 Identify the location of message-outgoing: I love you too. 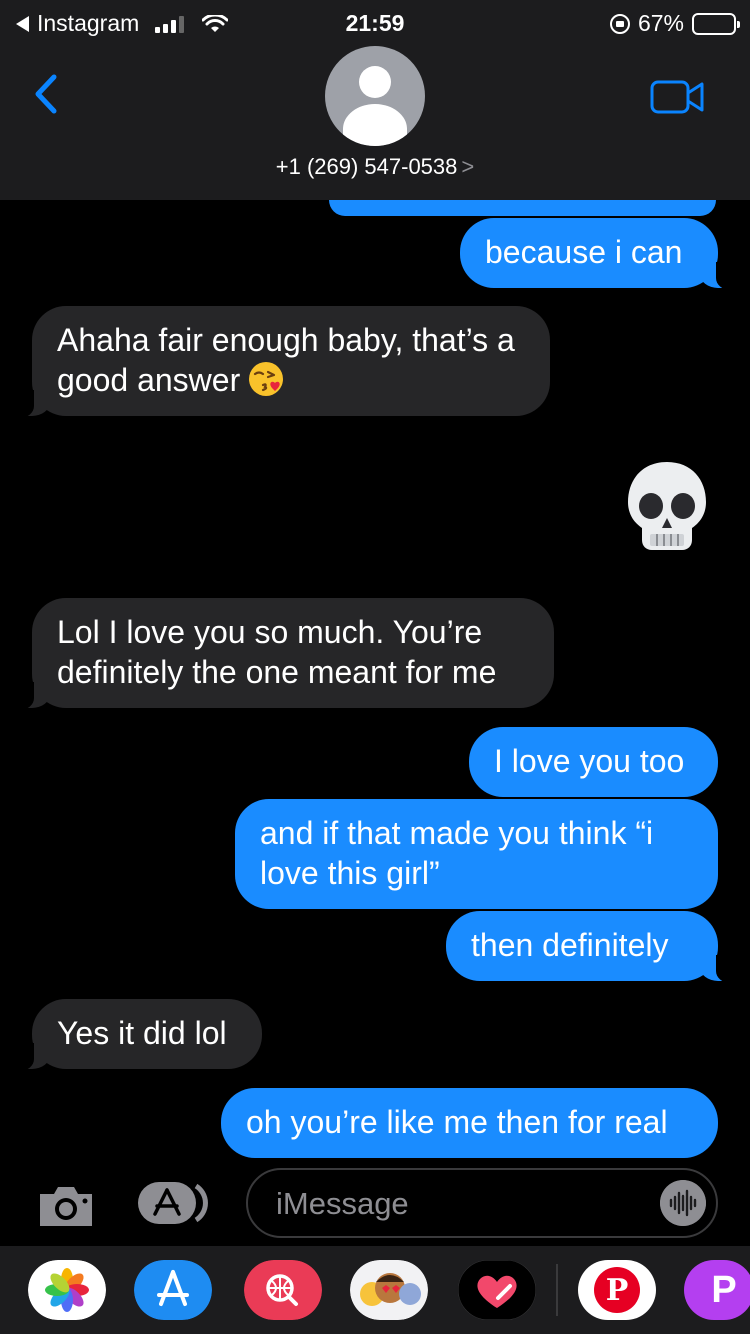
(593, 762).